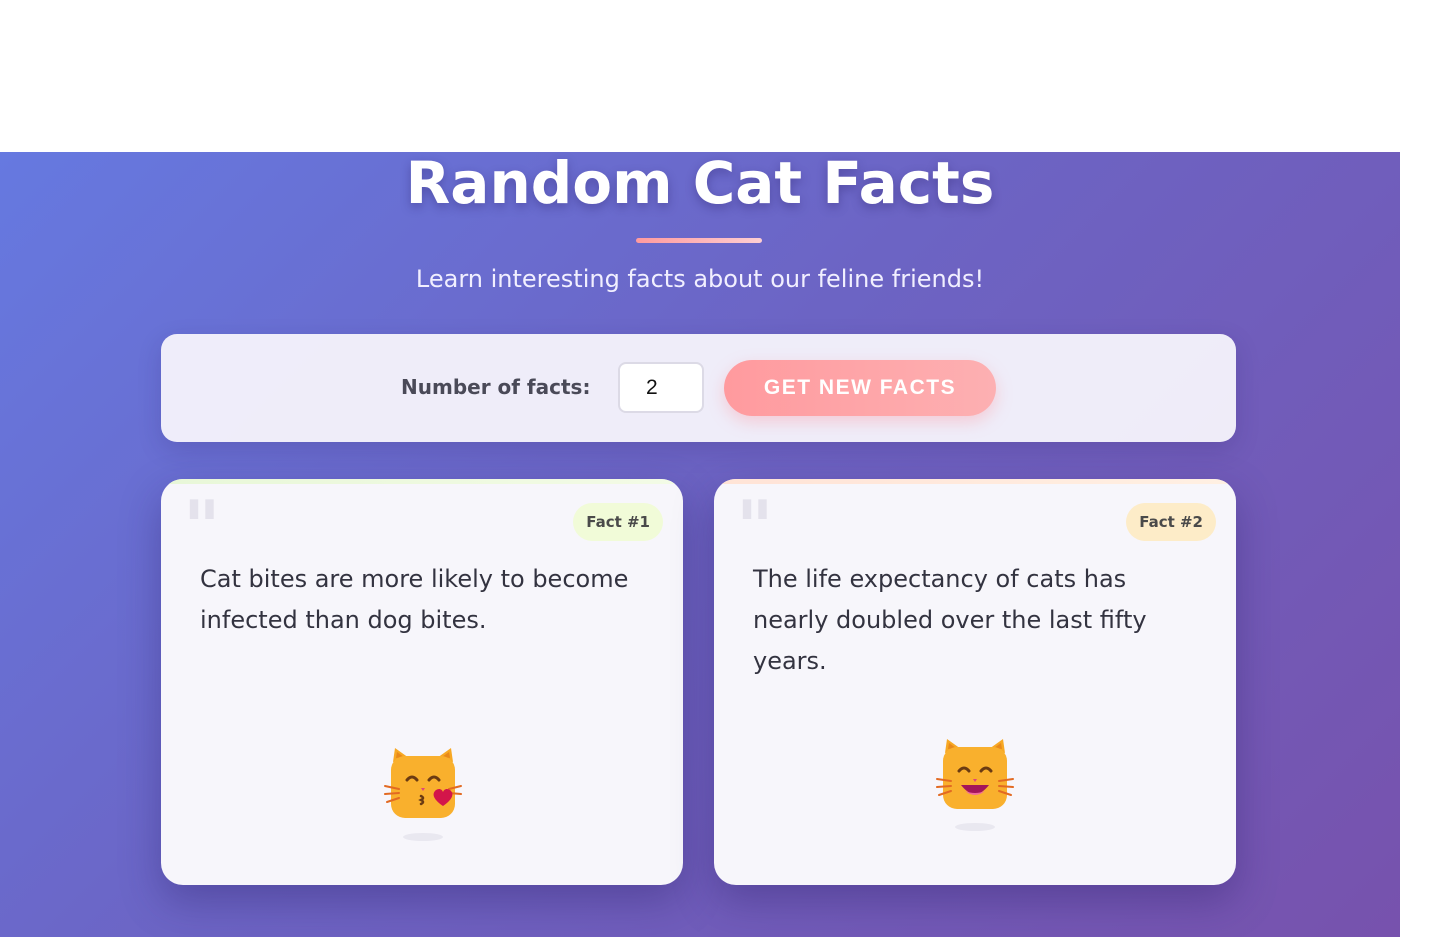 Image resolution: width=1452 pixels, height=937 pixels. What do you see at coordinates (699, 240) in the screenshot?
I see `title-underline` at bounding box center [699, 240].